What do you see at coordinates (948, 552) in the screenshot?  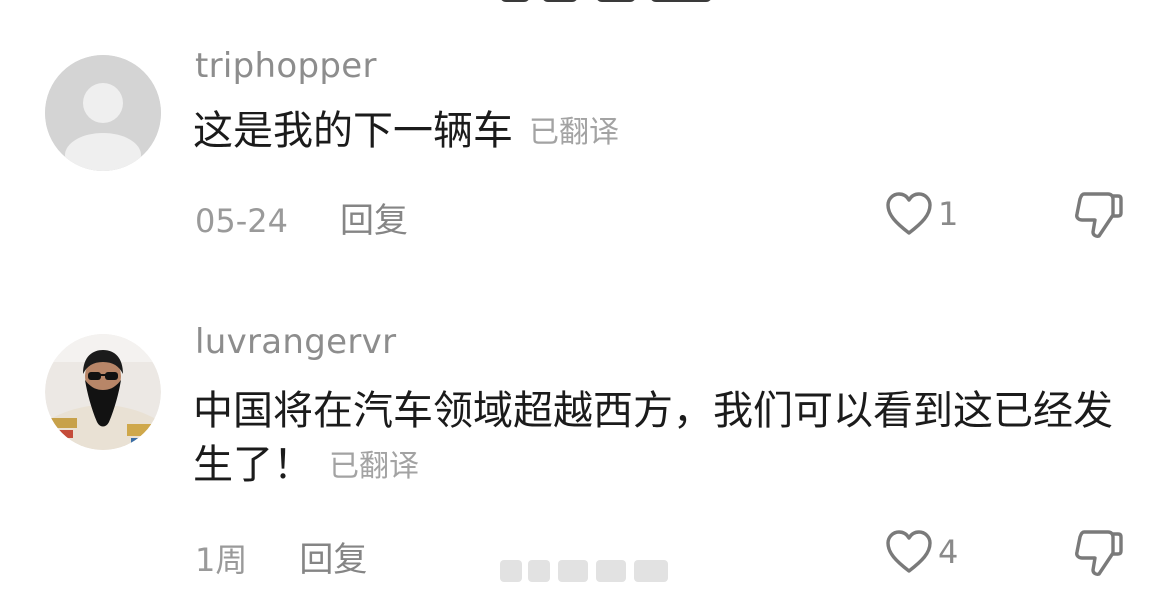 I see `like-count: 4` at bounding box center [948, 552].